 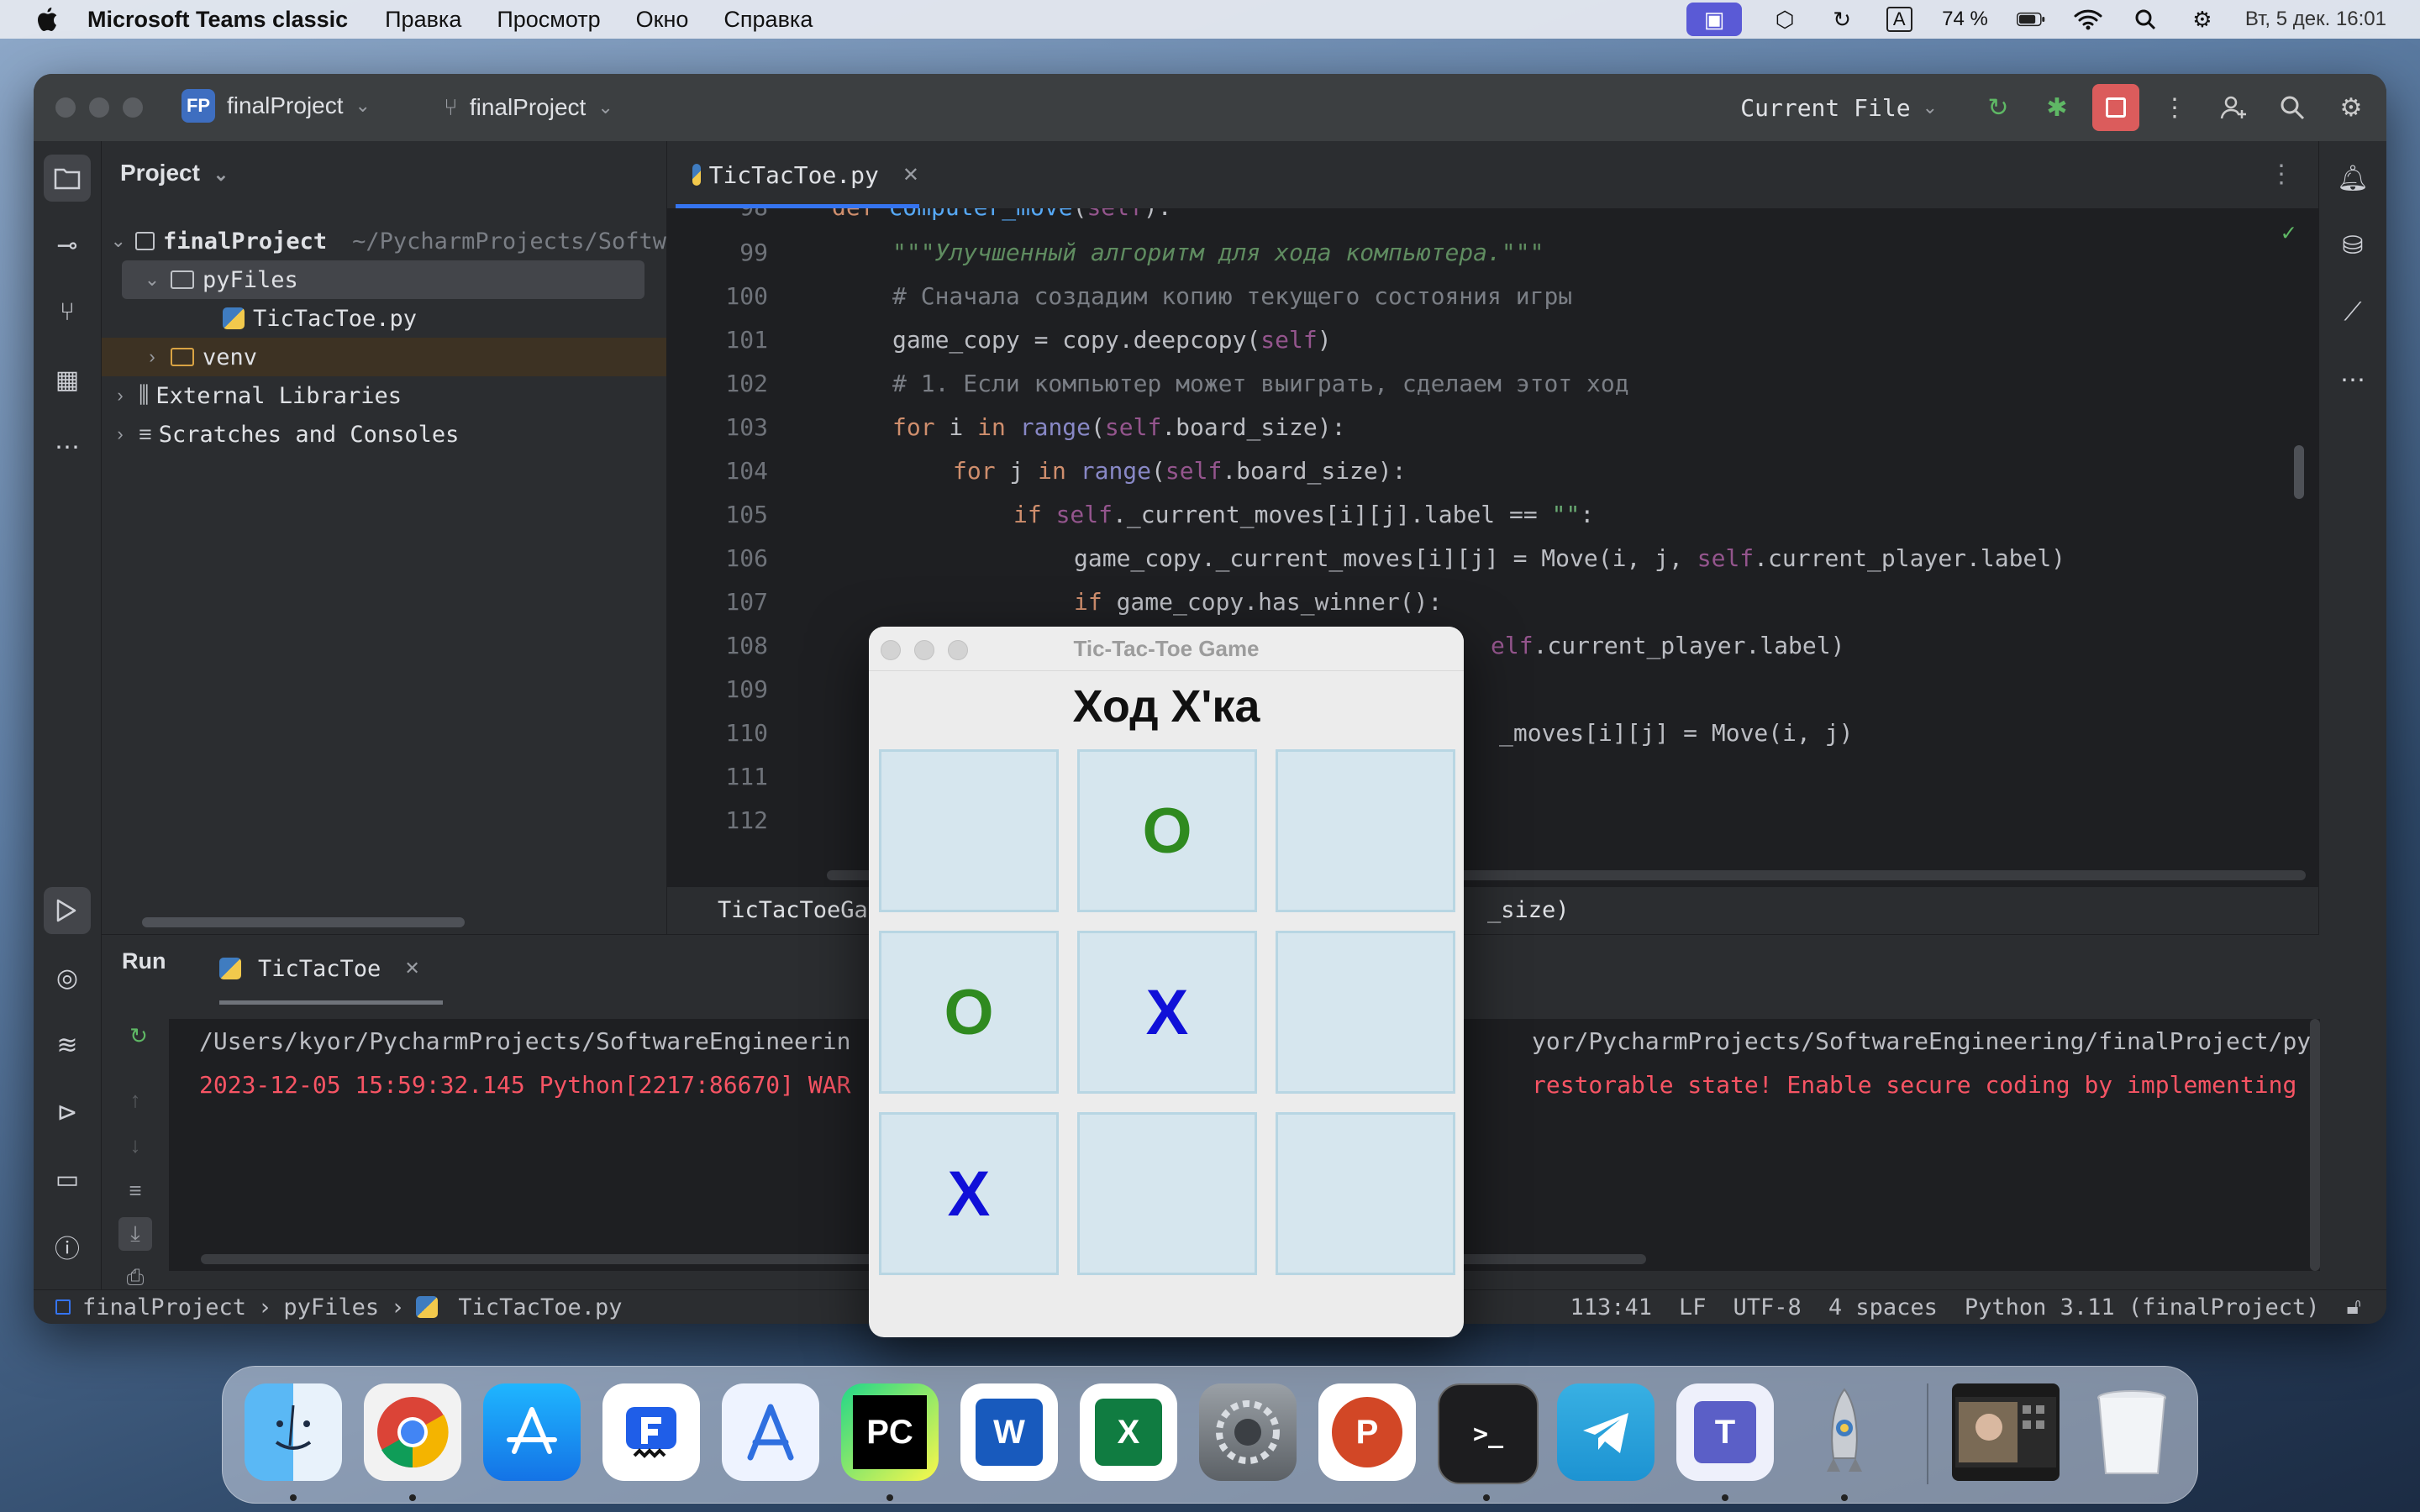 What do you see at coordinates (67, 910) in the screenshot?
I see `run-tool-icon` at bounding box center [67, 910].